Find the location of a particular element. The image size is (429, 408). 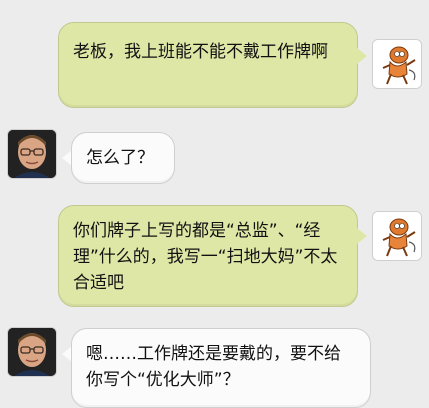

message-text: 怎么了？ is located at coordinates (120, 158).